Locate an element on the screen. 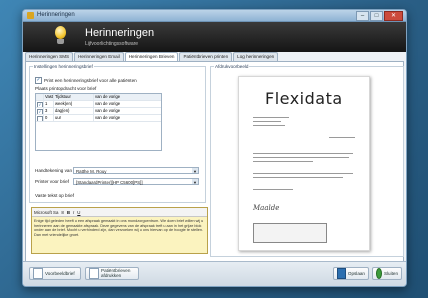  row-unit: week(en) is located at coordinates (74, 104).